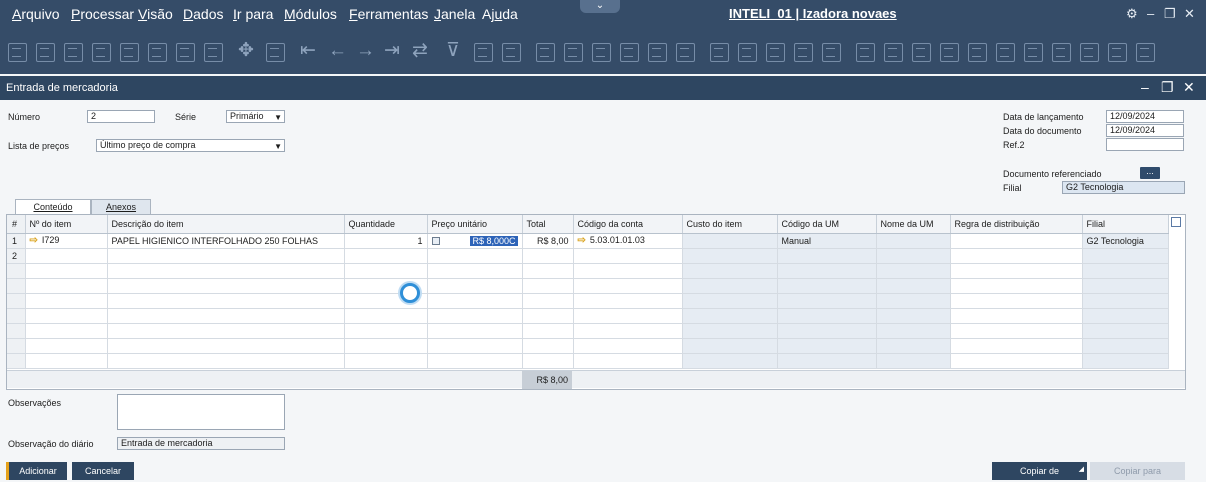 The image size is (1206, 482). I want to click on item-code-cell: ⇨ I729, so click(66, 241).